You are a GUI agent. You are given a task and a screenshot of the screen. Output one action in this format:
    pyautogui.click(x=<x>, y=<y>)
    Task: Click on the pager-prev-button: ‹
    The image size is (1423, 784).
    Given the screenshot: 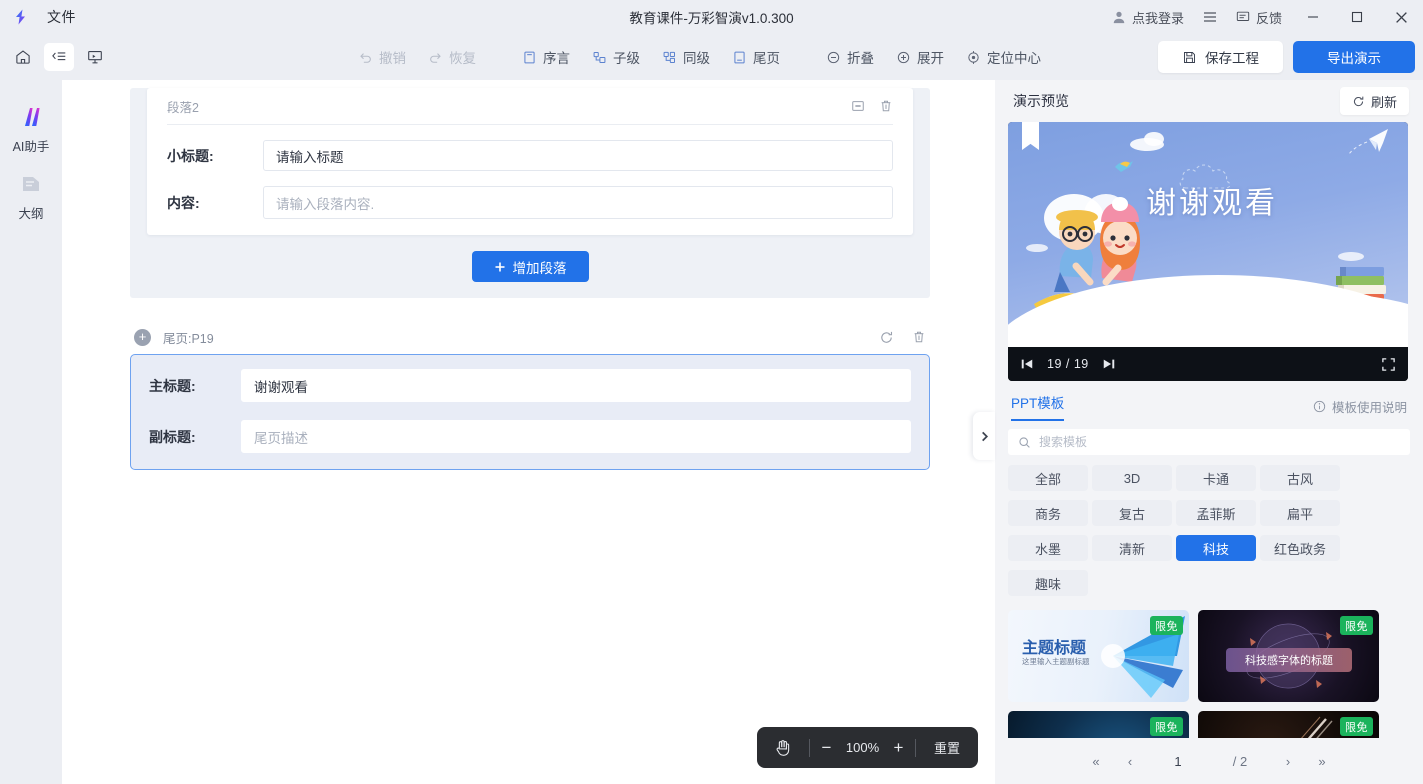 What is the action you would take?
    pyautogui.click(x=1130, y=761)
    